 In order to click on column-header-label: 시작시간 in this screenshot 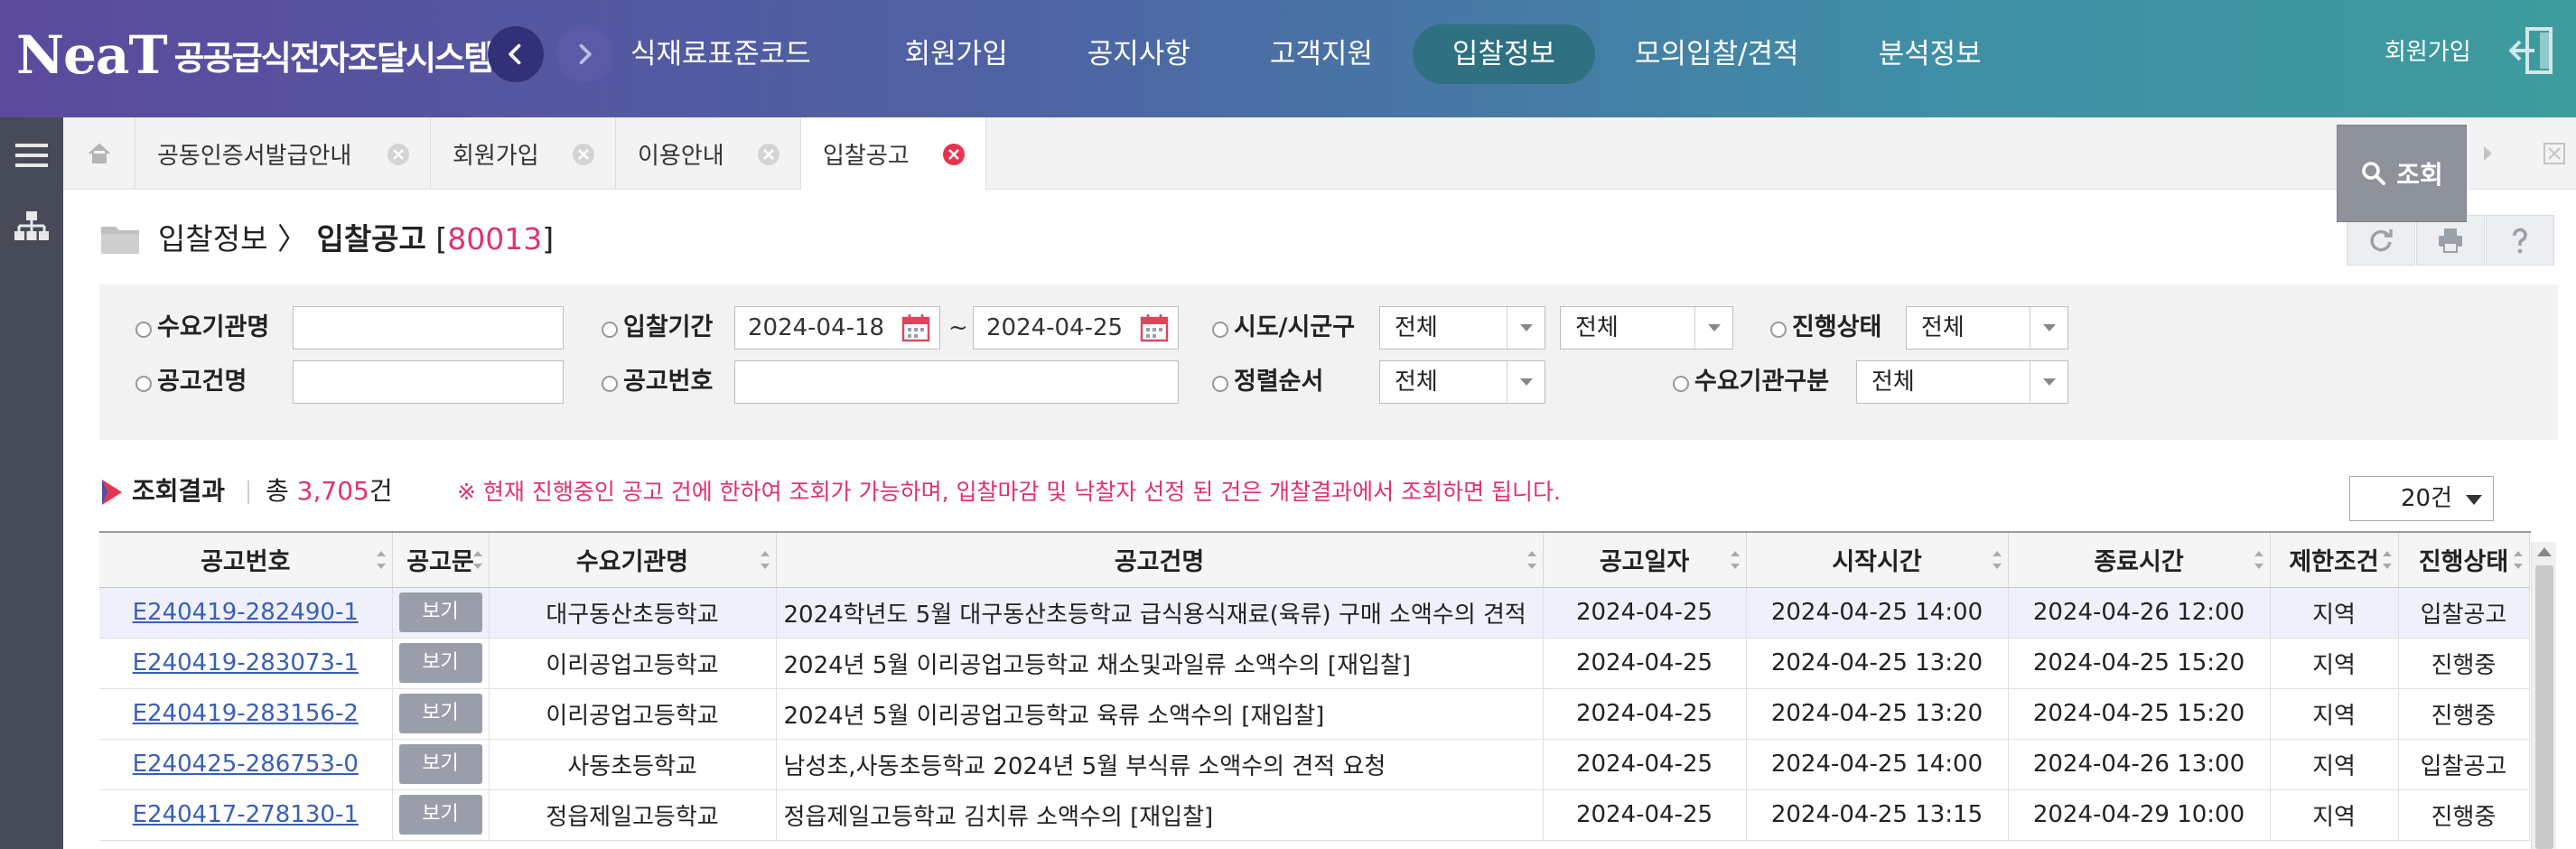, I will do `click(1877, 562)`.